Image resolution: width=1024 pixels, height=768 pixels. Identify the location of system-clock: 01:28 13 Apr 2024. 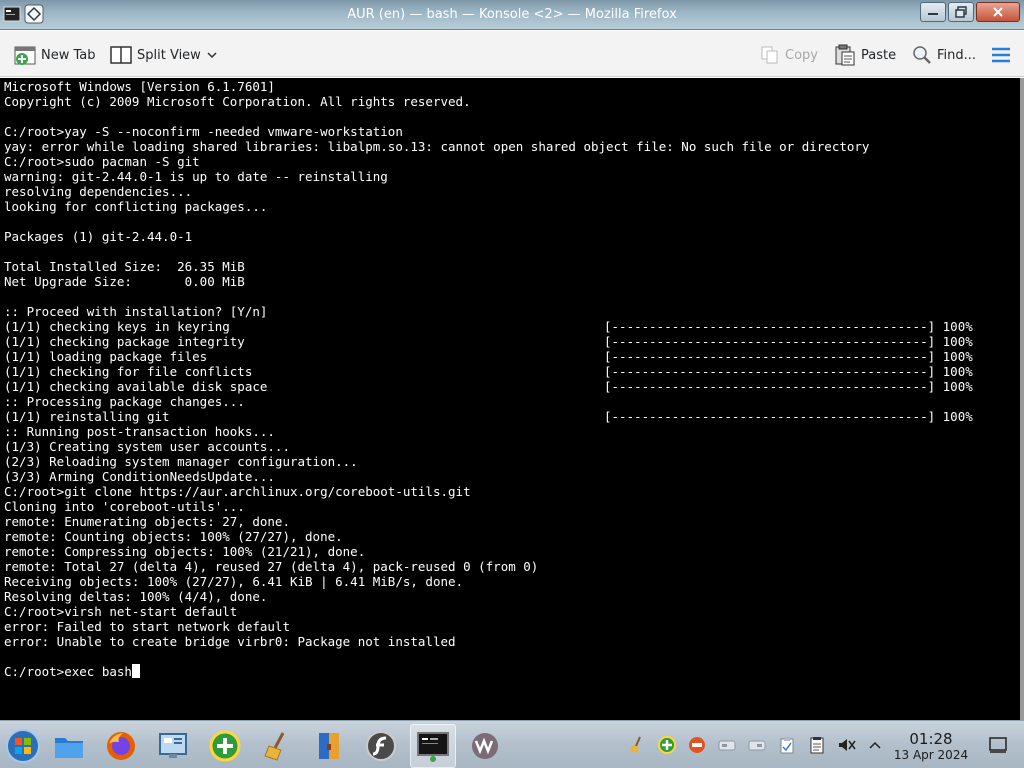
(931, 746).